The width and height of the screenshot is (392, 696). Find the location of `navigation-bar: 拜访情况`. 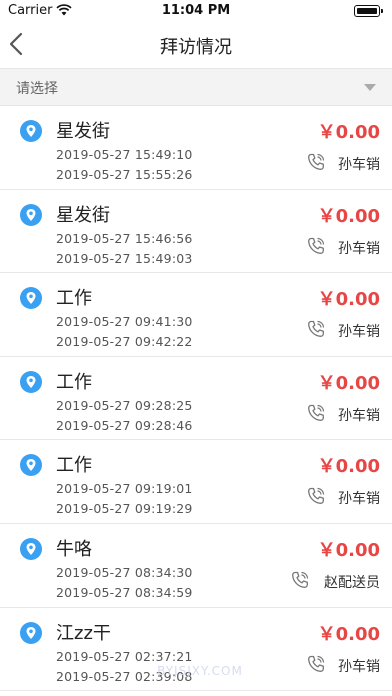

navigation-bar: 拜访情况 is located at coordinates (196, 45).